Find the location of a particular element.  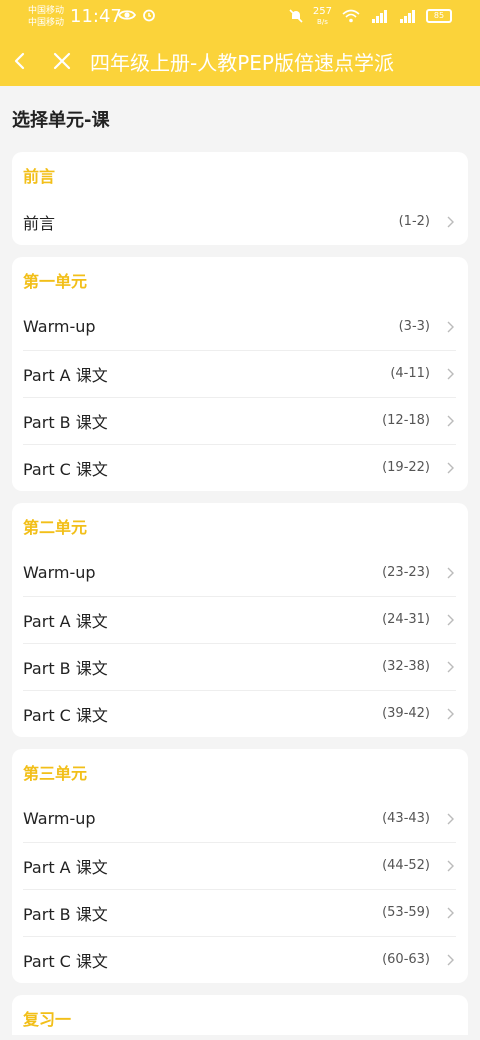

status-time: 11:47 is located at coordinates (96, 16).